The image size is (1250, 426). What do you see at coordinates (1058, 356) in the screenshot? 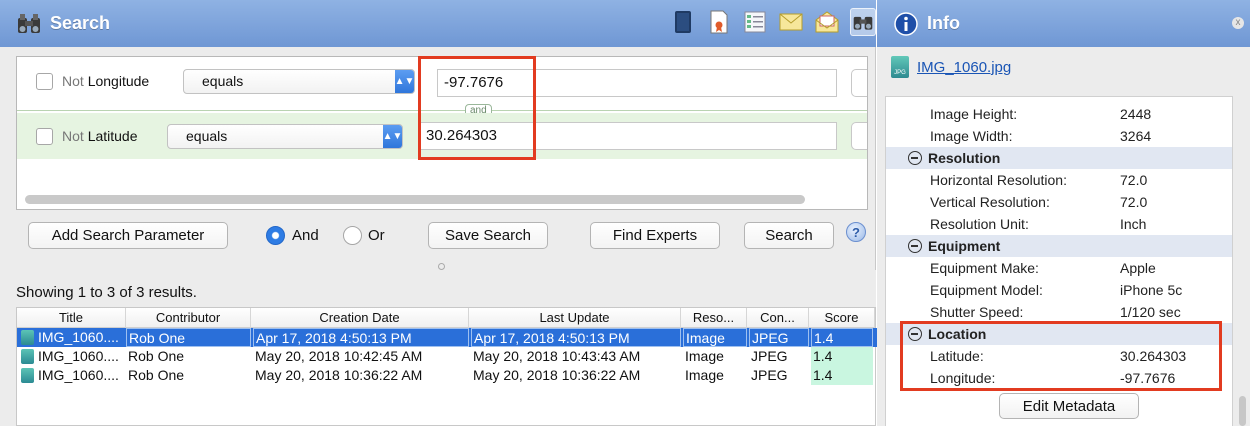
I see `metadata-row-latitude: Latitude: 30.264303` at bounding box center [1058, 356].